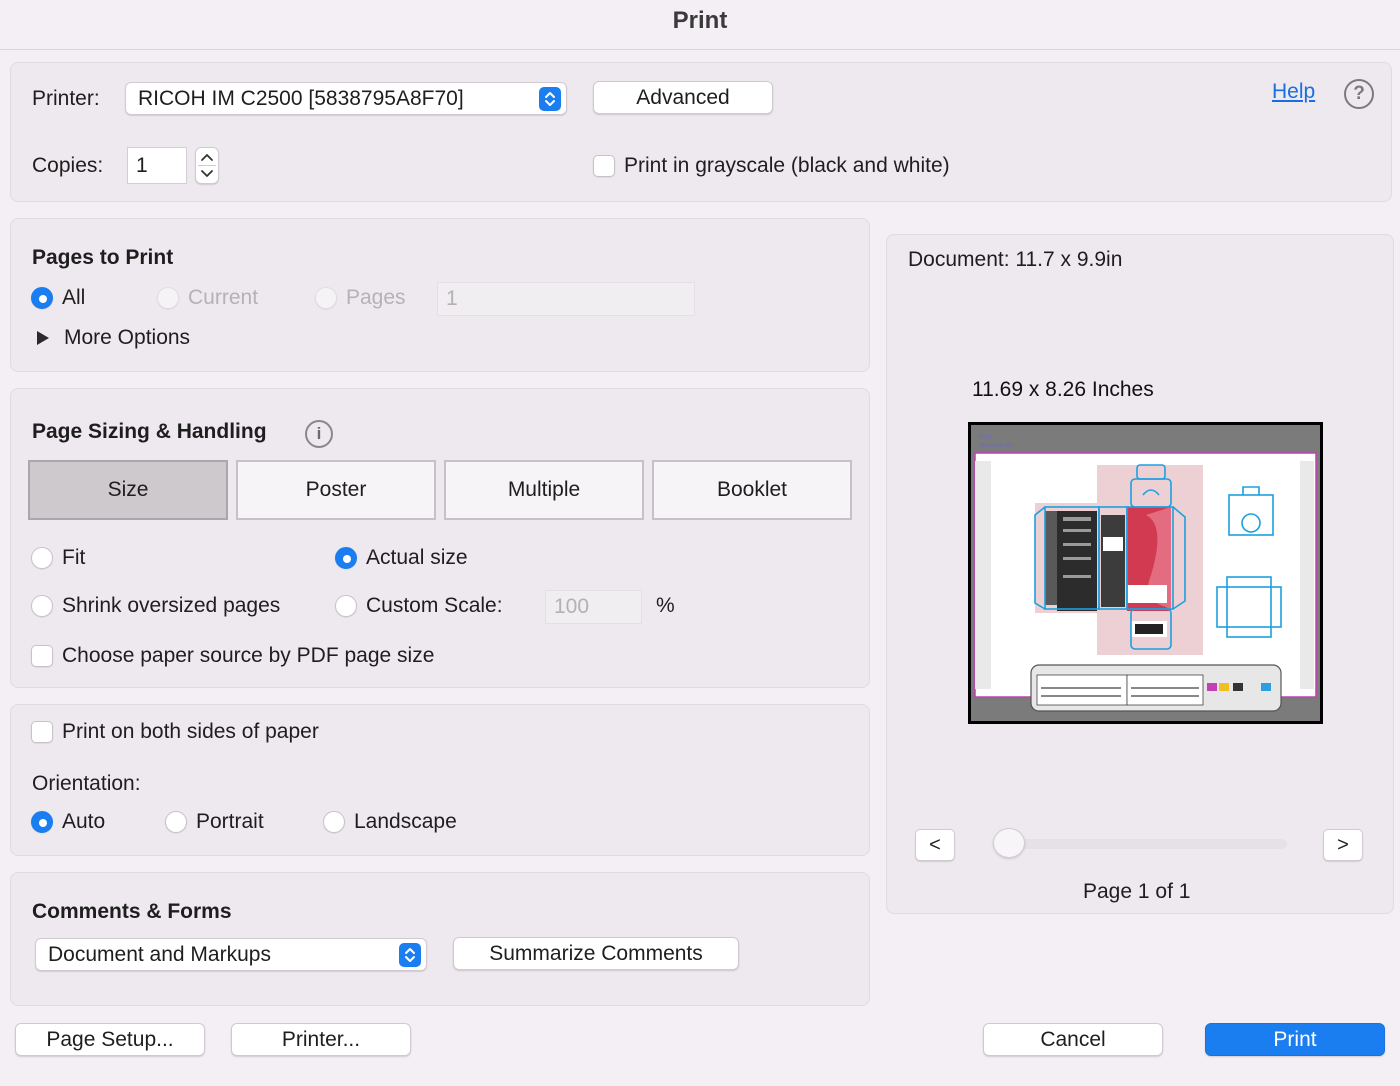  What do you see at coordinates (405, 822) in the screenshot?
I see `orientation-landscape-label: Landscape` at bounding box center [405, 822].